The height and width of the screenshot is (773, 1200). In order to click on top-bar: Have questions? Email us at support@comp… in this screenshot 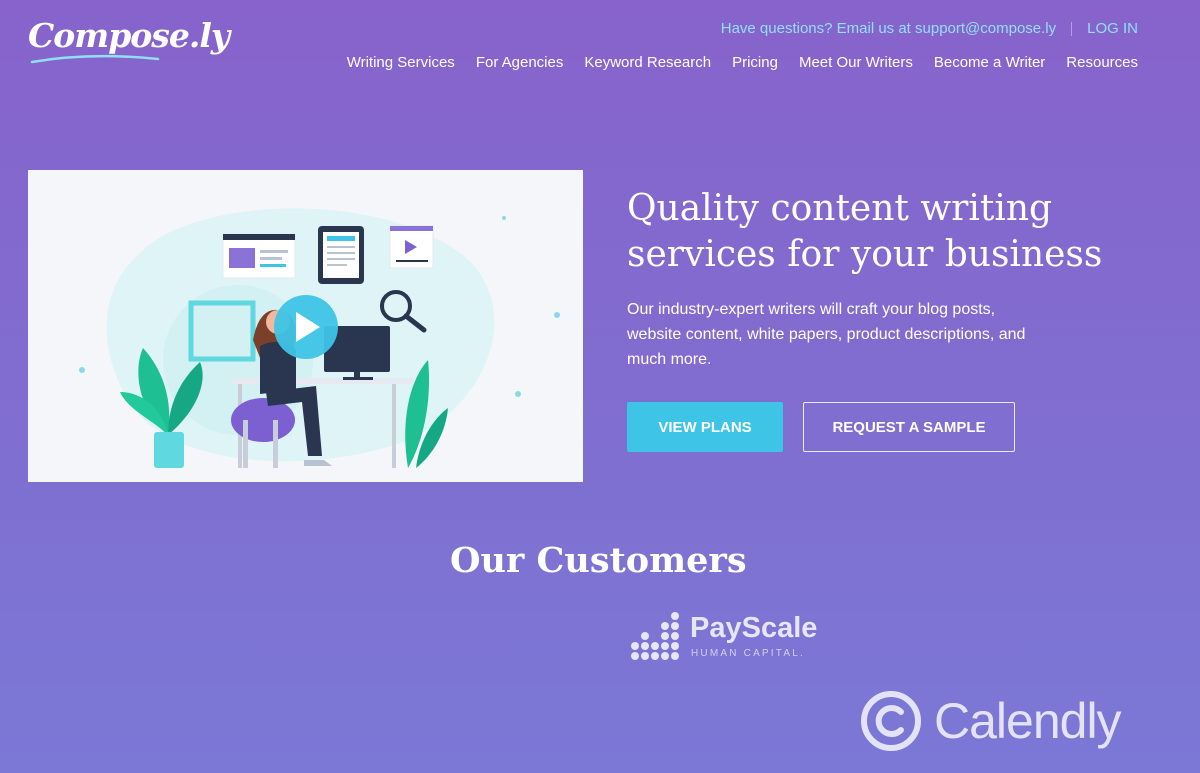, I will do `click(929, 28)`.